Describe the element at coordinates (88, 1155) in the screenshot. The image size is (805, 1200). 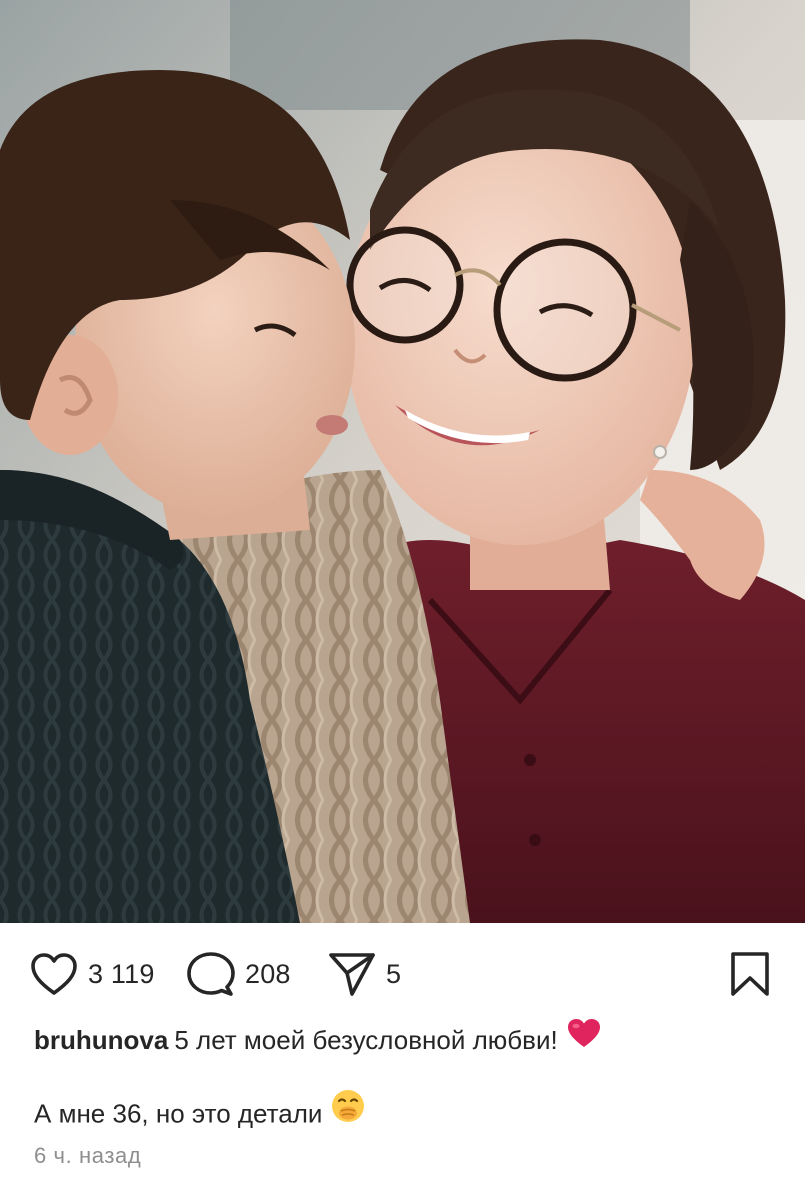
I see `post-timestamp: 6 ч. назад` at that location.